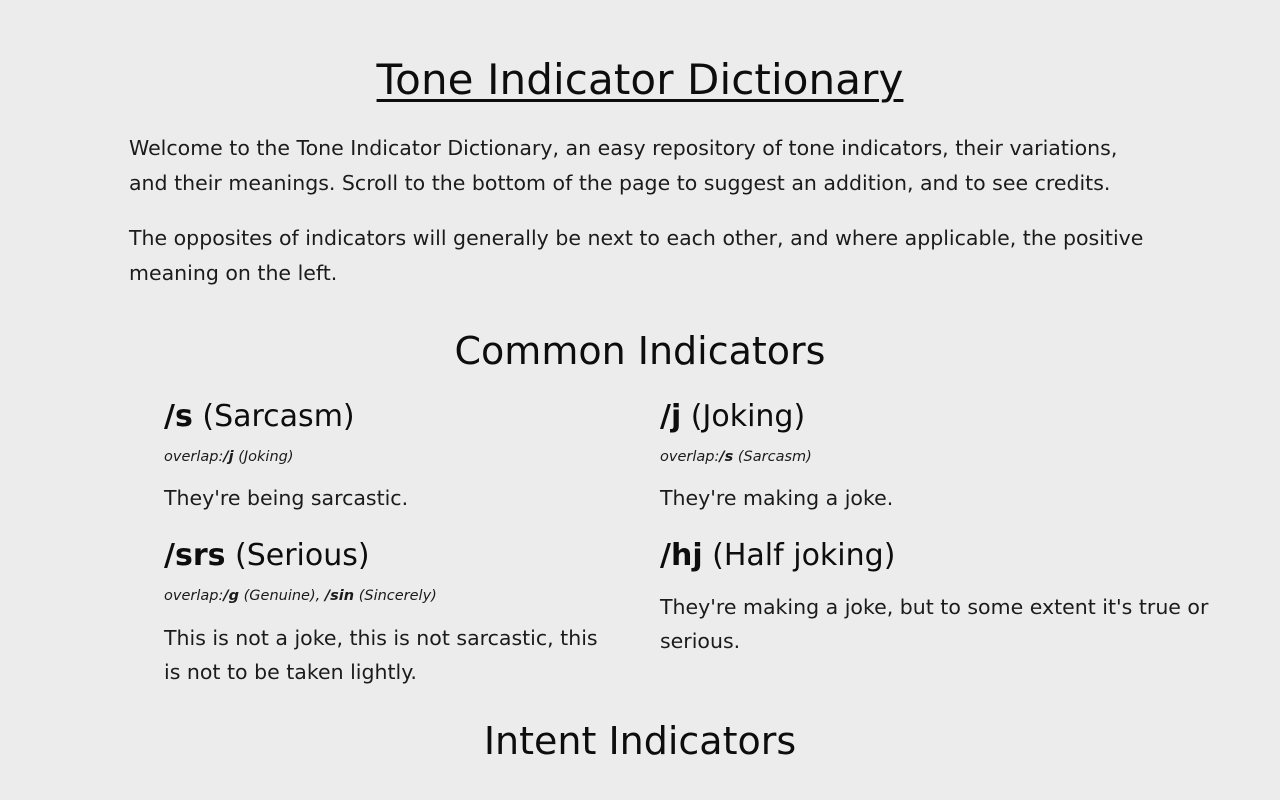 Image resolution: width=1280 pixels, height=800 pixels. I want to click on overlap-tag-secondary: /sin, so click(339, 595).